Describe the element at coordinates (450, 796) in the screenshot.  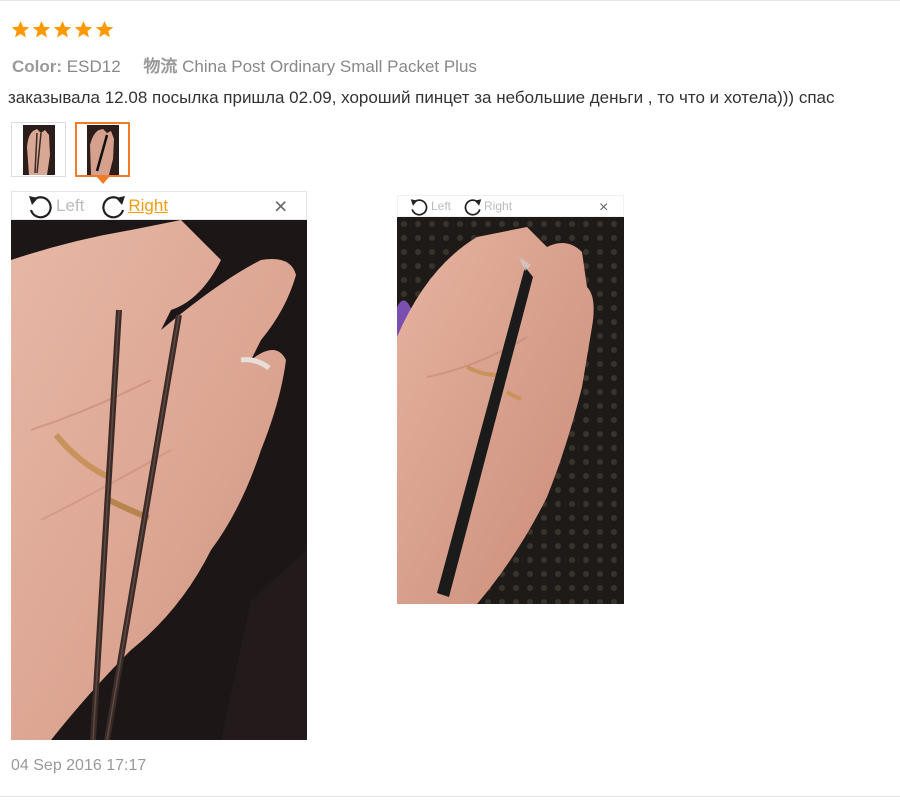
I see `bottom-divider` at that location.